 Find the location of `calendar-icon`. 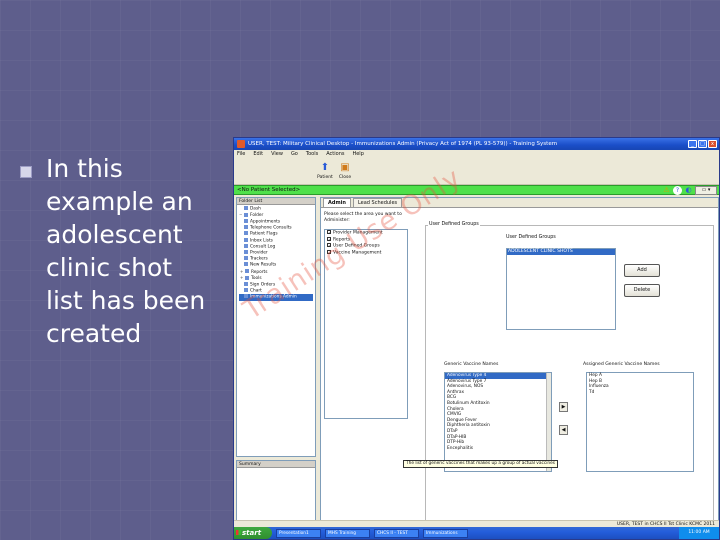

calendar-icon is located at coordinates (246, 220).